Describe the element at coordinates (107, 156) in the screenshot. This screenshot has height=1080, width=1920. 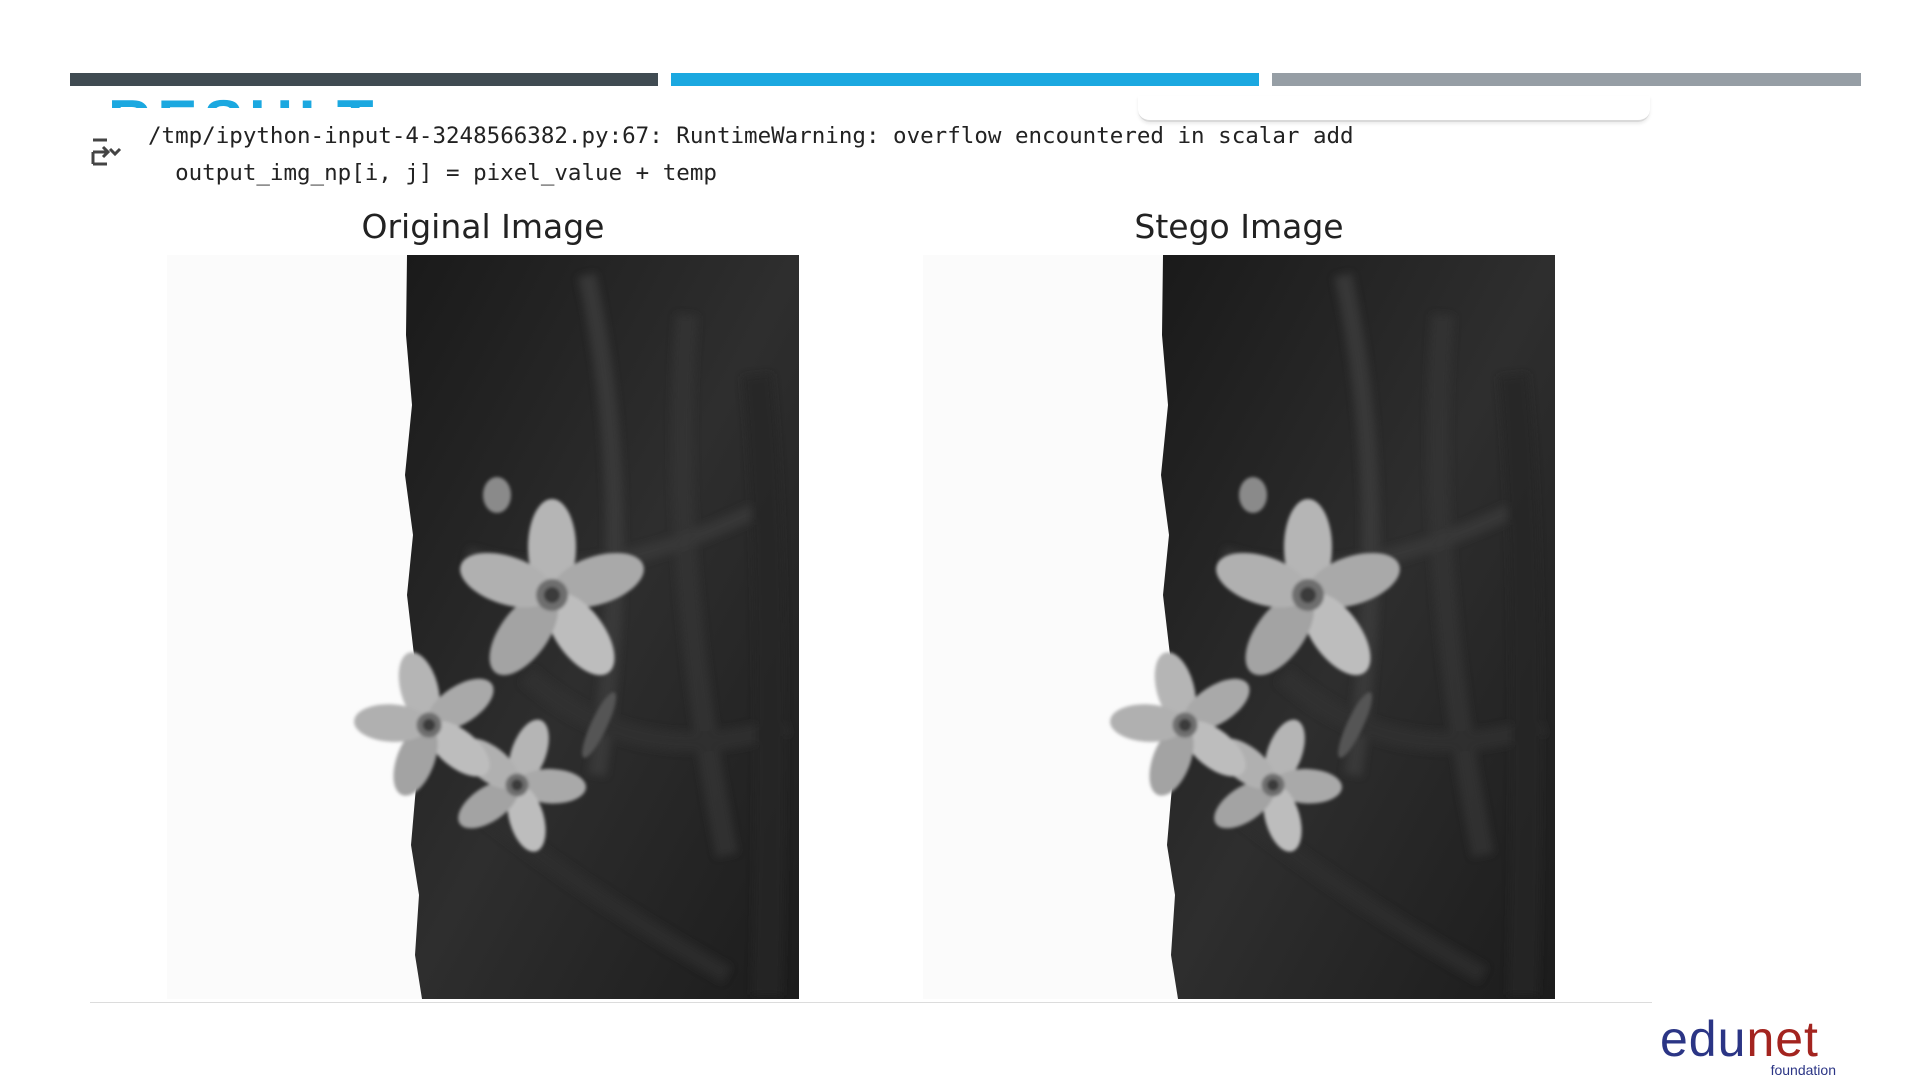
I see `output-collapse-icon` at that location.